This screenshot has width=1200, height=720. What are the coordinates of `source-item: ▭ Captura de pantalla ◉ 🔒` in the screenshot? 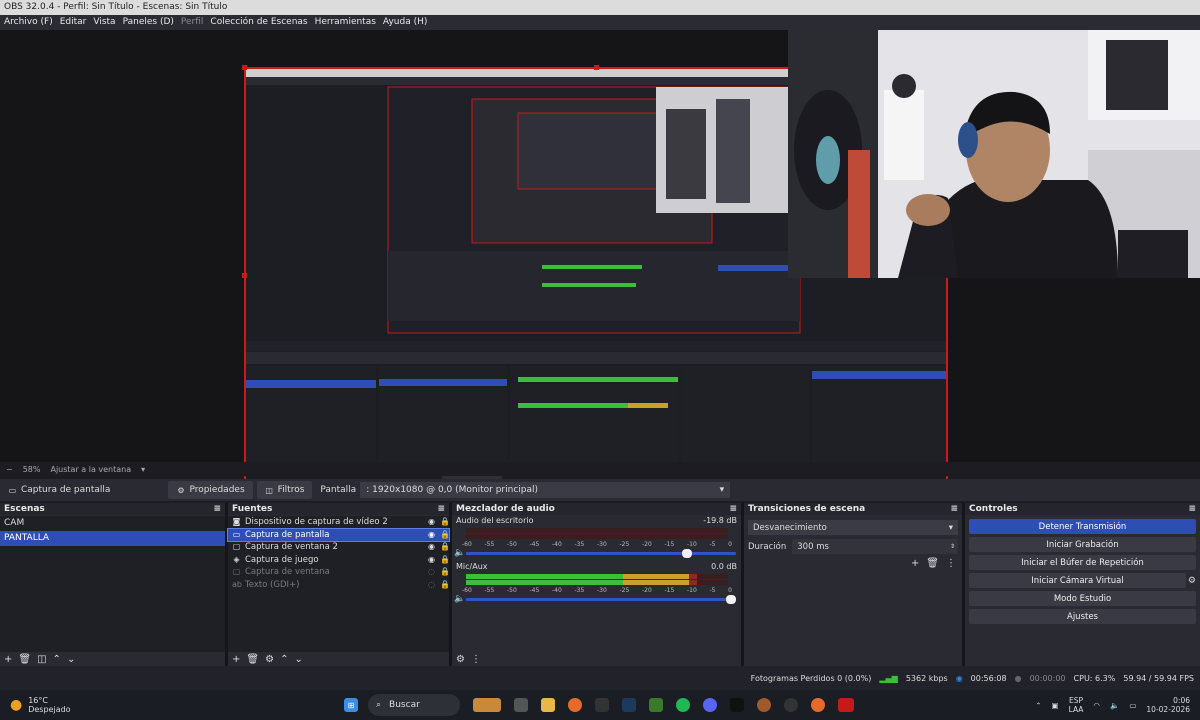 It's located at (338, 534).